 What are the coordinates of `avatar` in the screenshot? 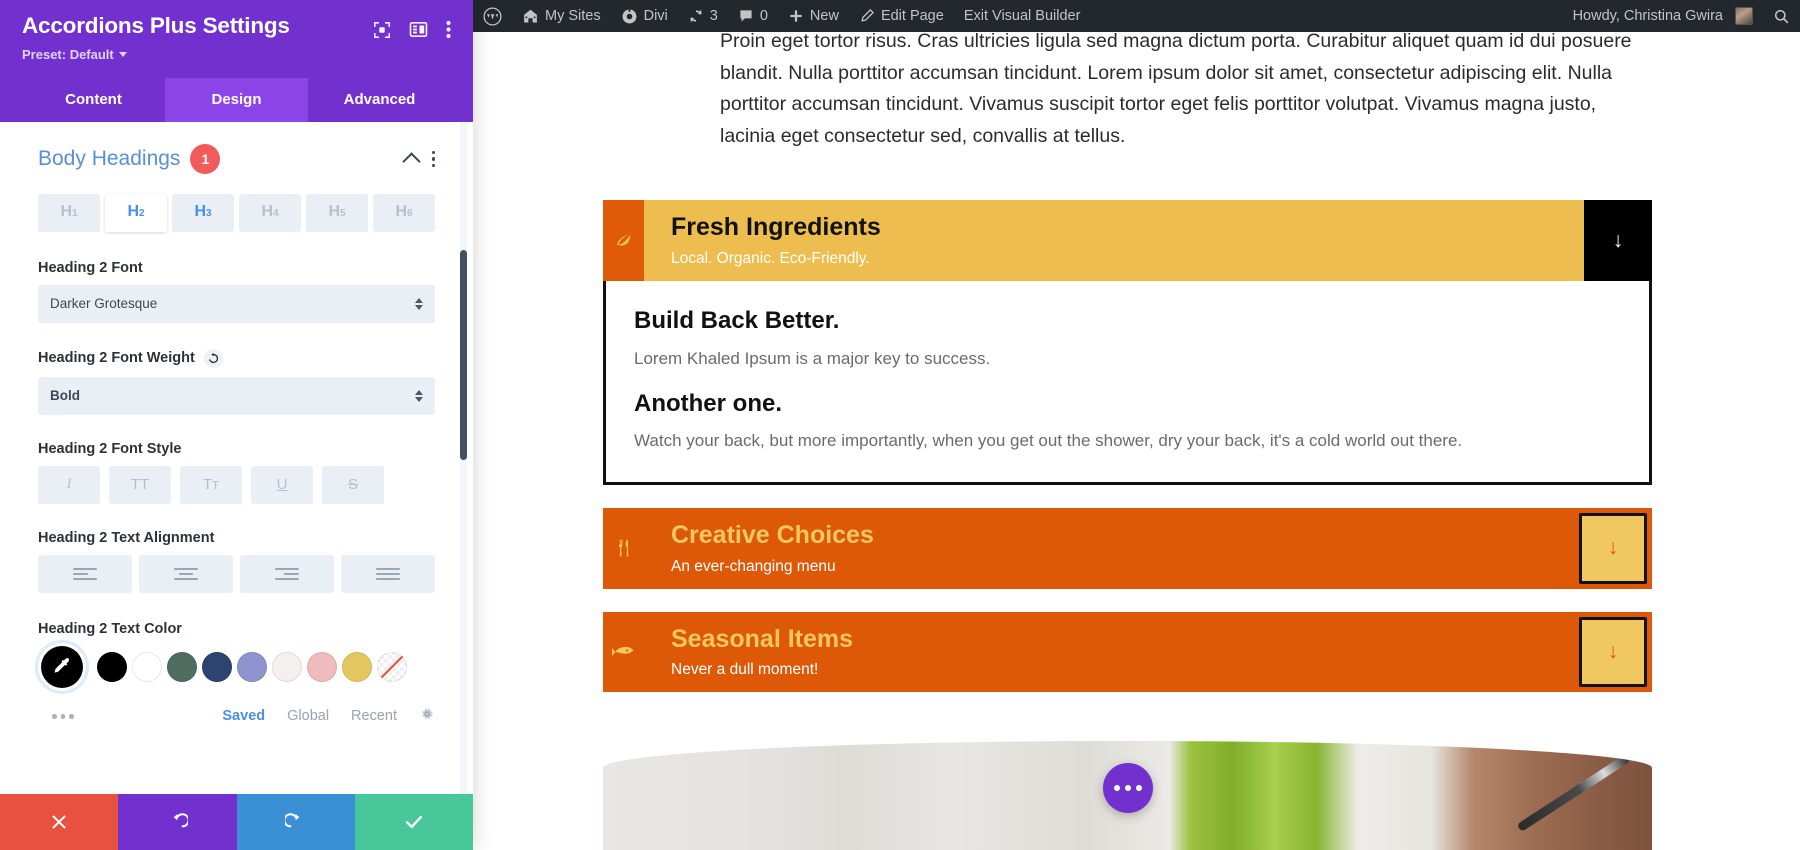 It's located at (1744, 16).